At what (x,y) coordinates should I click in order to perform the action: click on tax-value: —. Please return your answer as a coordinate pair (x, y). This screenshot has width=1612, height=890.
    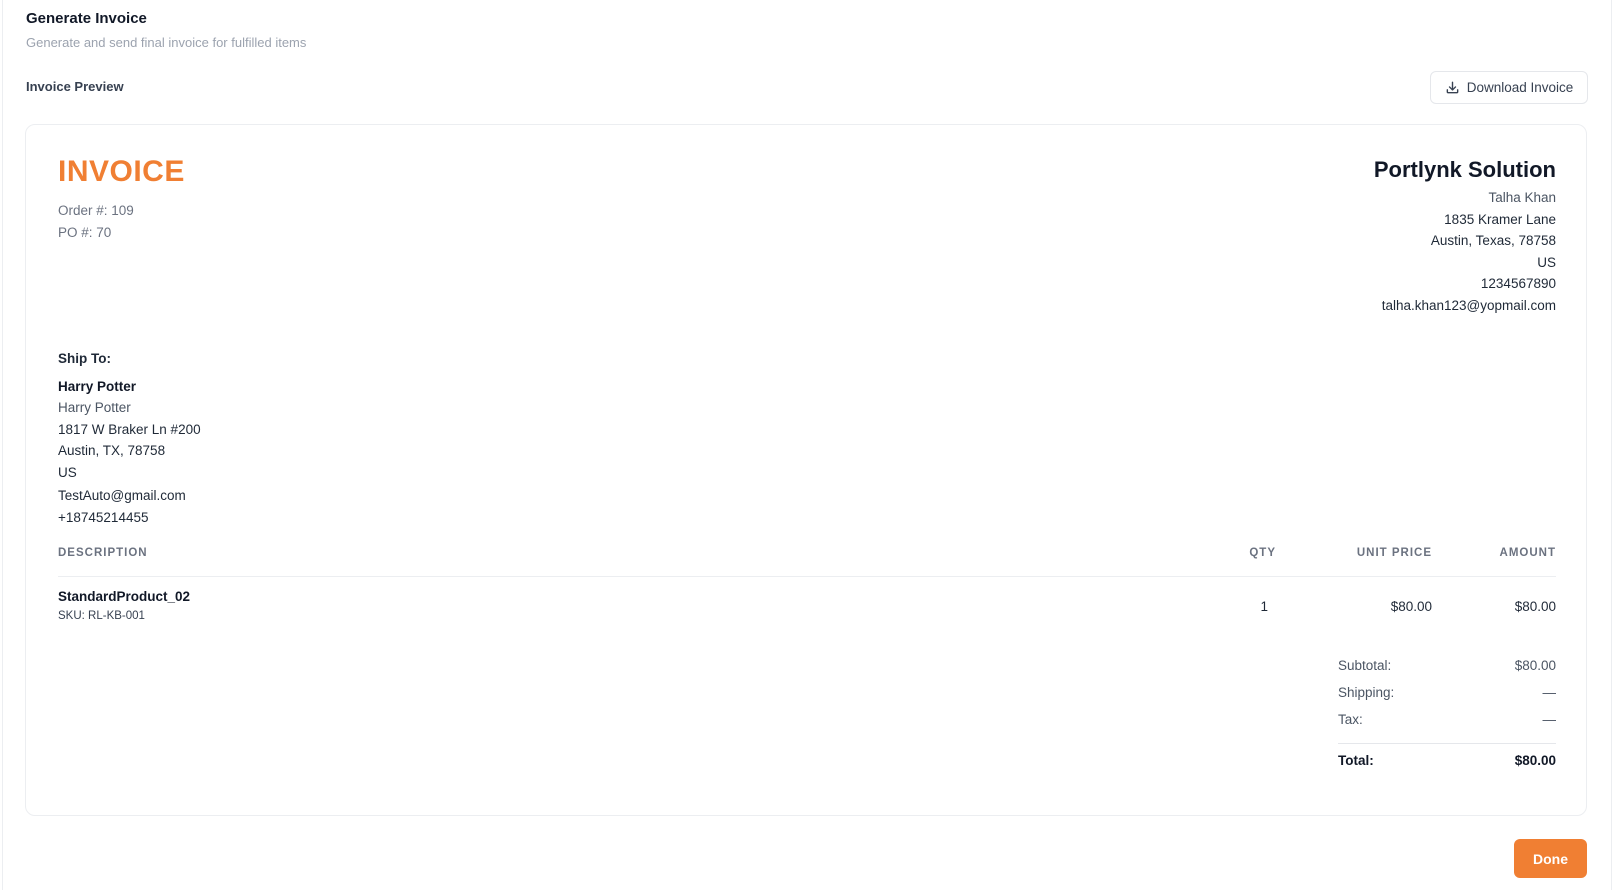
    Looking at the image, I should click on (1549, 719).